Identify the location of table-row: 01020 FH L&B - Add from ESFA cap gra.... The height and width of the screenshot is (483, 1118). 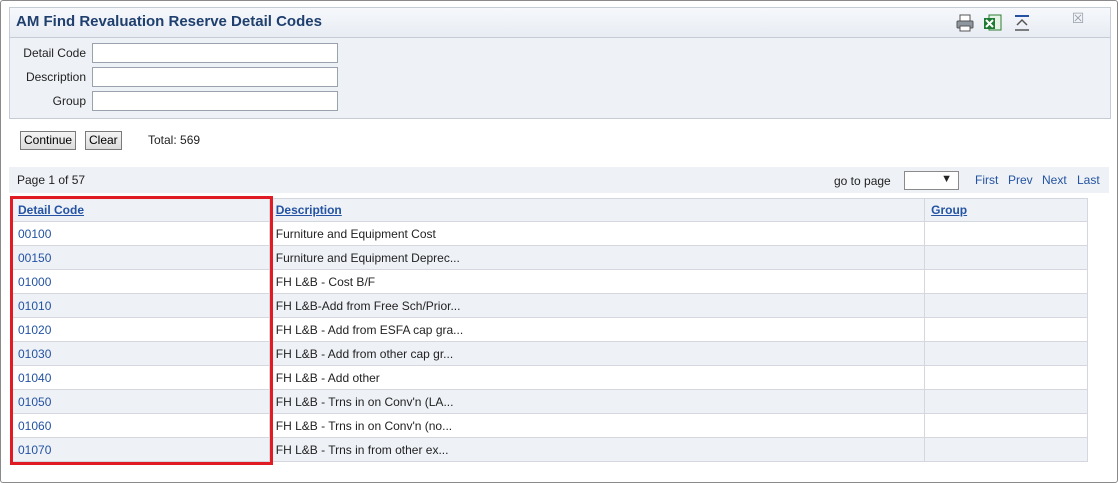
(549, 329).